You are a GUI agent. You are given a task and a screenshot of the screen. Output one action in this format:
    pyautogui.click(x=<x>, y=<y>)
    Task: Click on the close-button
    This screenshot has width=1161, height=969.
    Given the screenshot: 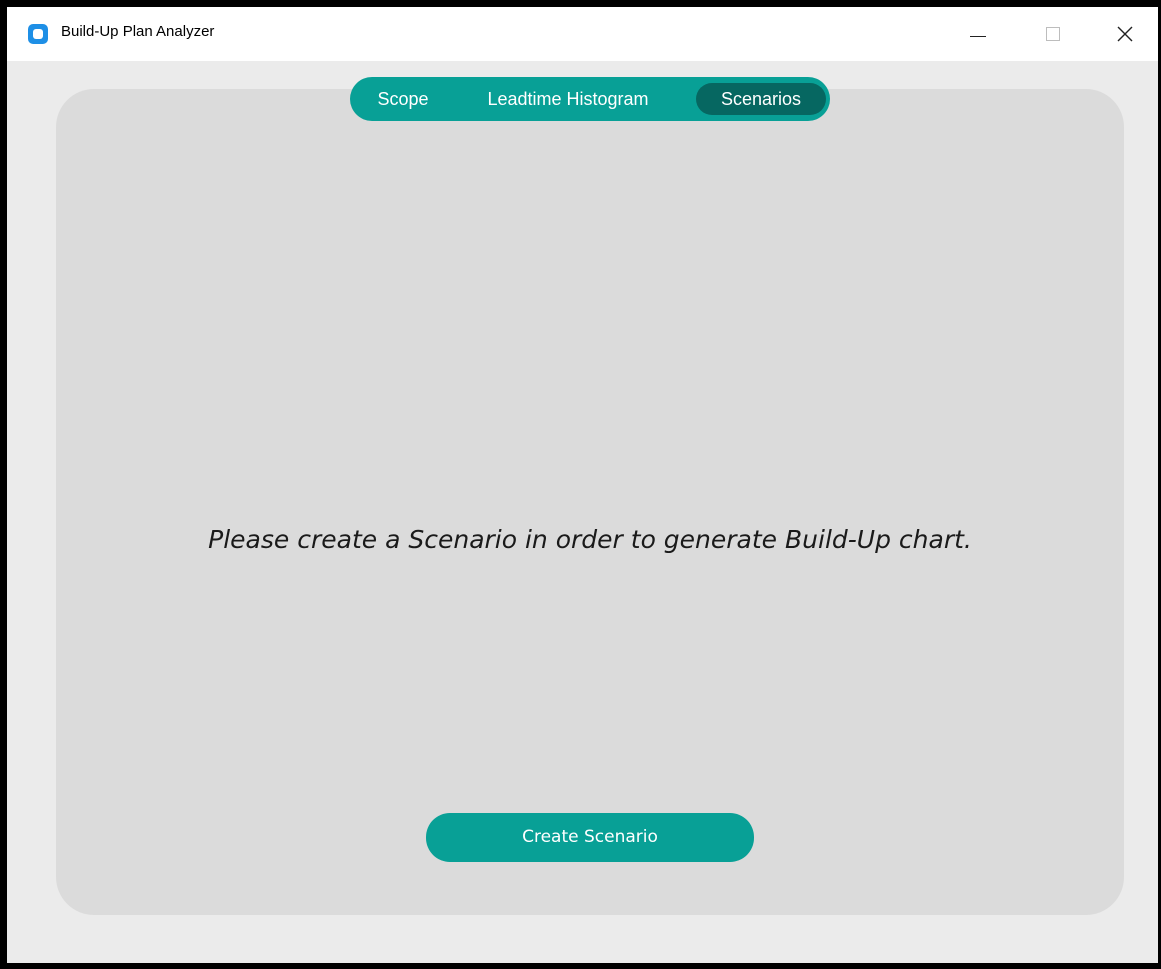 What is the action you would take?
    pyautogui.click(x=1123, y=34)
    